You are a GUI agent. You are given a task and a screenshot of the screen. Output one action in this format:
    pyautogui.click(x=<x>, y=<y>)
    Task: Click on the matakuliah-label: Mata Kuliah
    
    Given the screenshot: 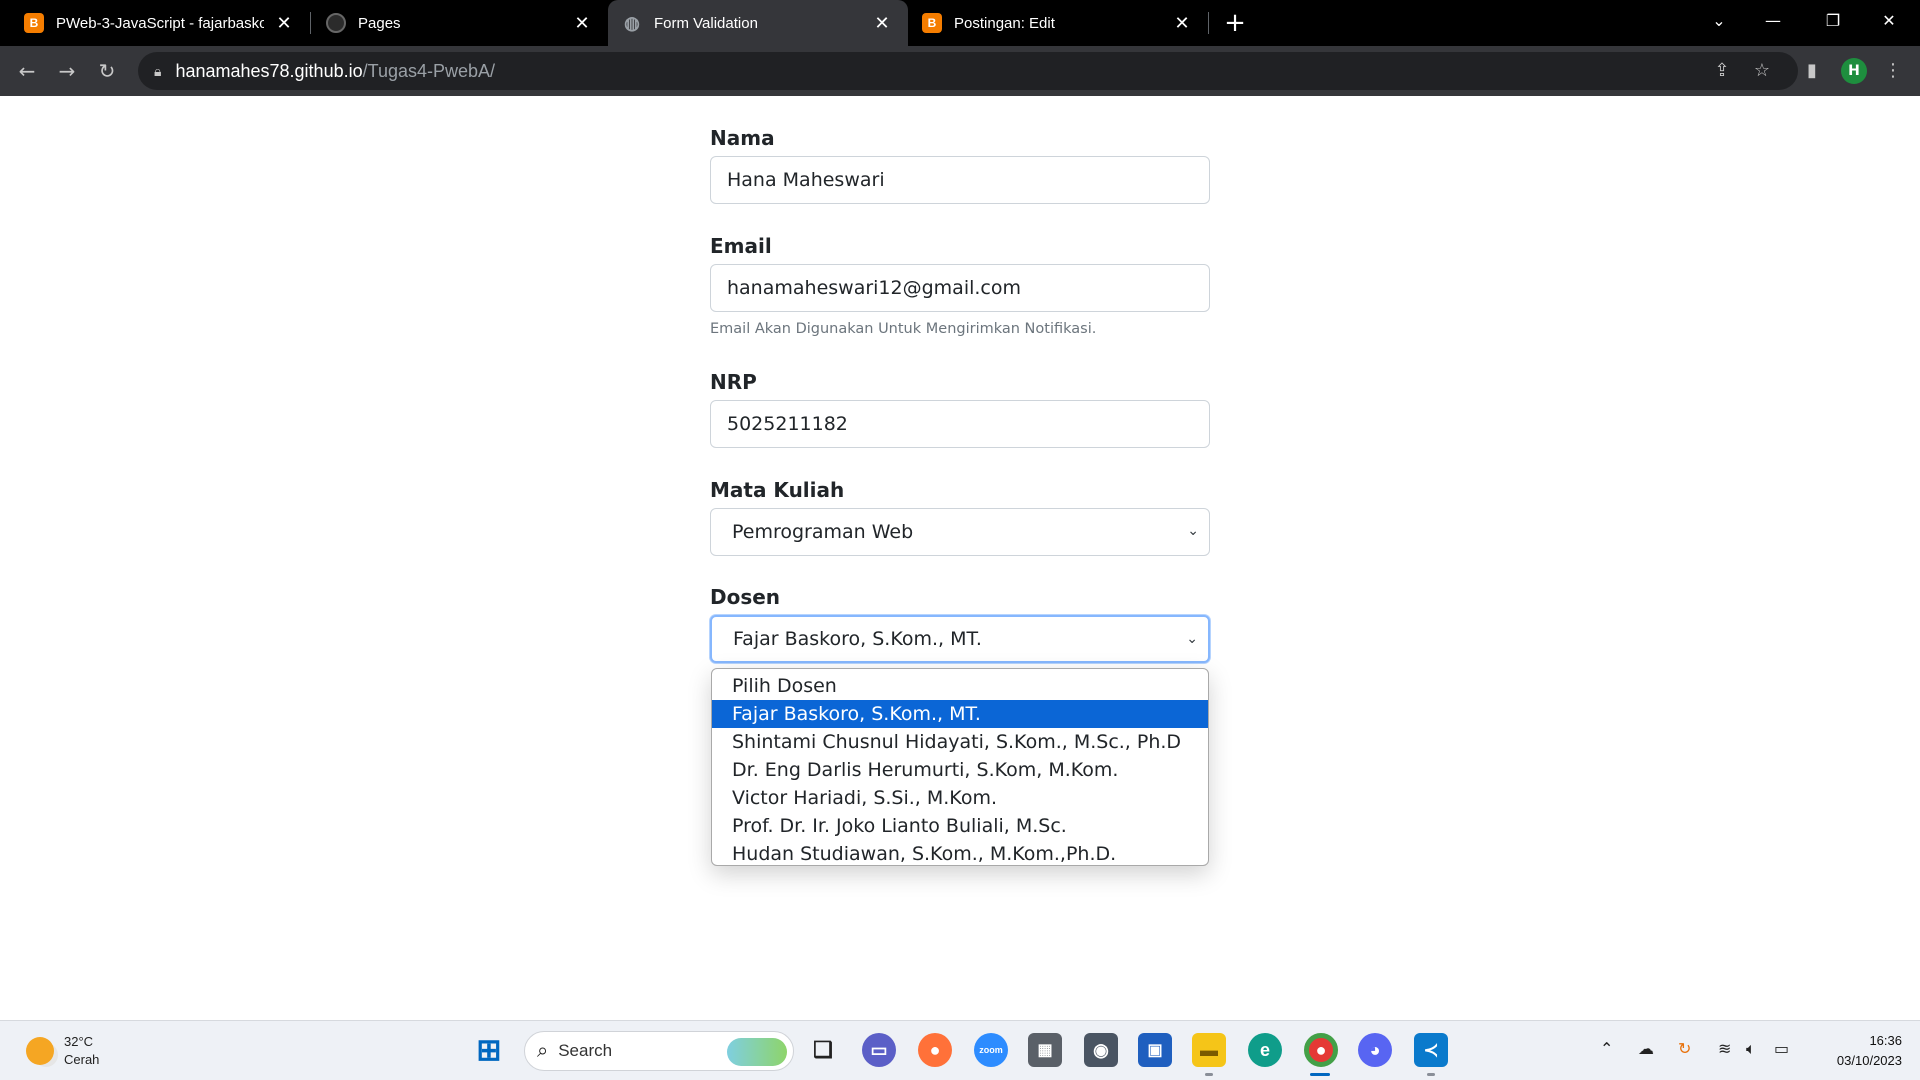 What is the action you would take?
    pyautogui.click(x=777, y=490)
    